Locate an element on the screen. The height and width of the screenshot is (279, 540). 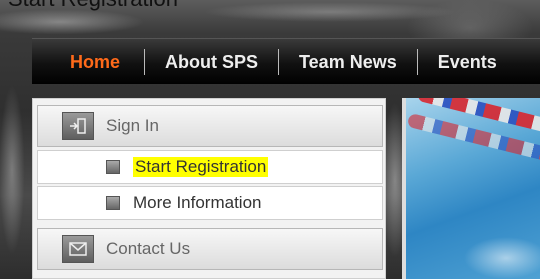
start-registration-link: Start Registration is located at coordinates (210, 167).